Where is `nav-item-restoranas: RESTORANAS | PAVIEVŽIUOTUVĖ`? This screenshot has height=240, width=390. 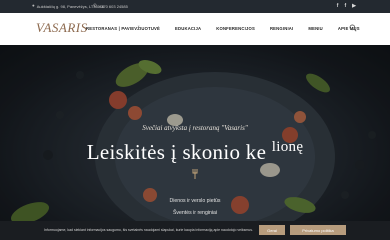 nav-item-restoranas: RESTORANAS | PAVIEVŽIUOTUVĖ is located at coordinates (123, 28).